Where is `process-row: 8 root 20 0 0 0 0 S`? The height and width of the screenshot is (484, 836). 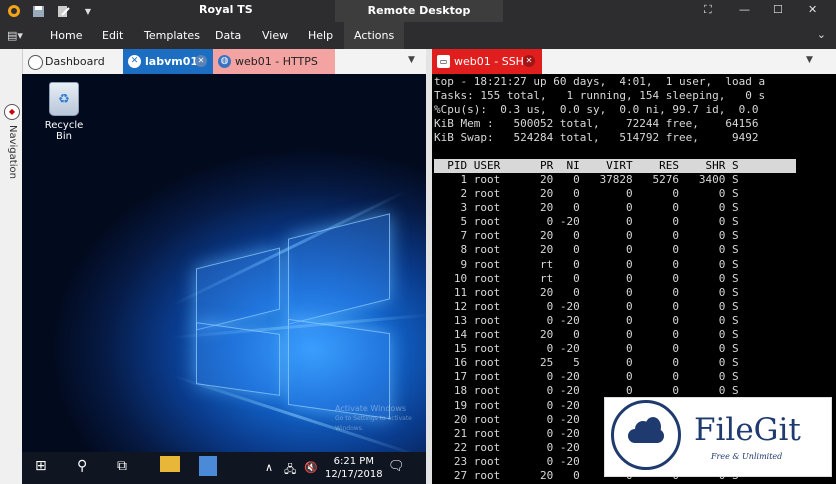
process-row: 8 root 20 0 0 0 0 S is located at coordinates (586, 250).